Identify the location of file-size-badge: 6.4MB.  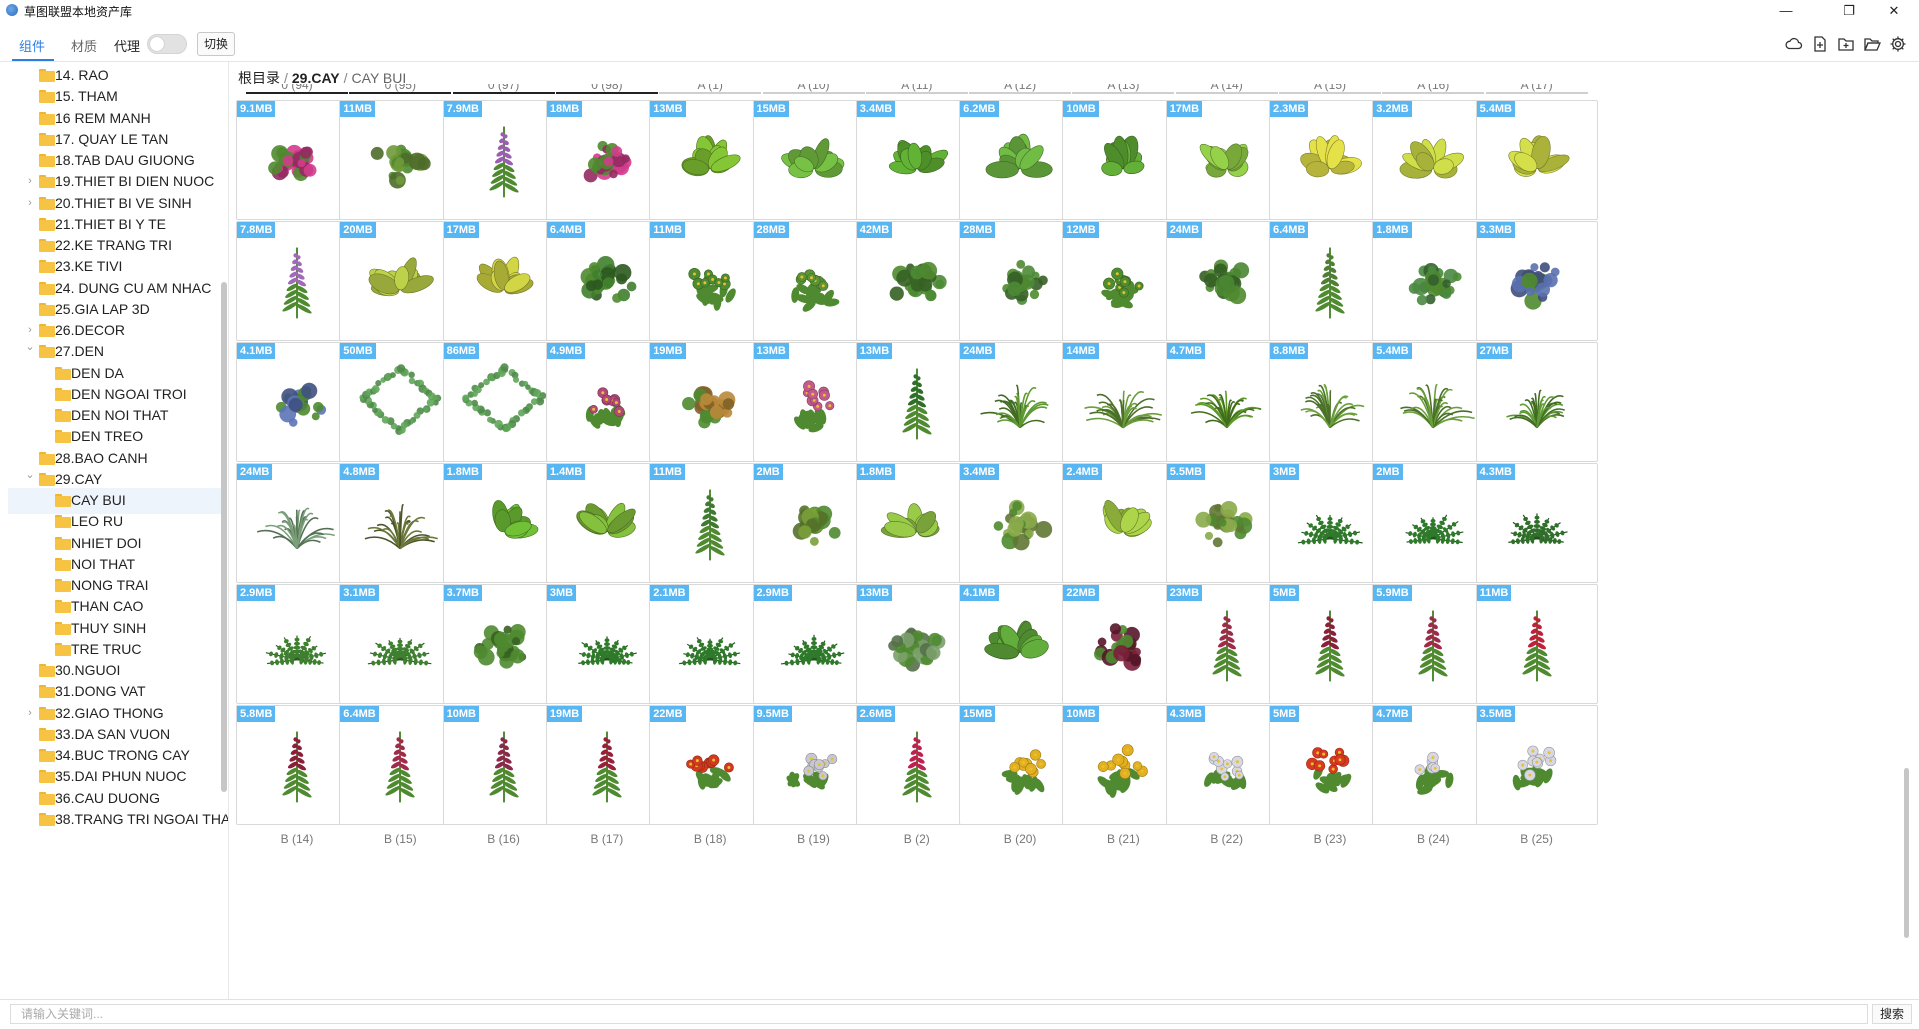
(359, 714).